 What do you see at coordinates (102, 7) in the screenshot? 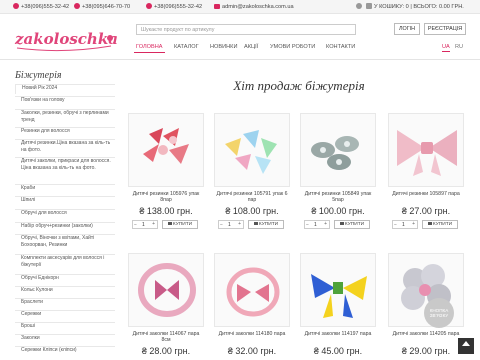
I see `phone-link-2: +38(095)646-70-70` at bounding box center [102, 7].